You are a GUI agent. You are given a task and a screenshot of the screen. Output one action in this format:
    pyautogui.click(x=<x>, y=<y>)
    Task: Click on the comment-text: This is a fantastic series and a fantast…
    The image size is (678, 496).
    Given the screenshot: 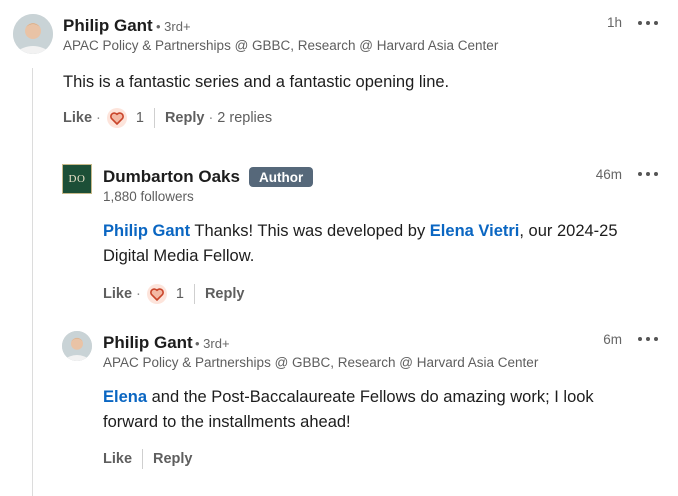 What is the action you would take?
    pyautogui.click(x=256, y=82)
    